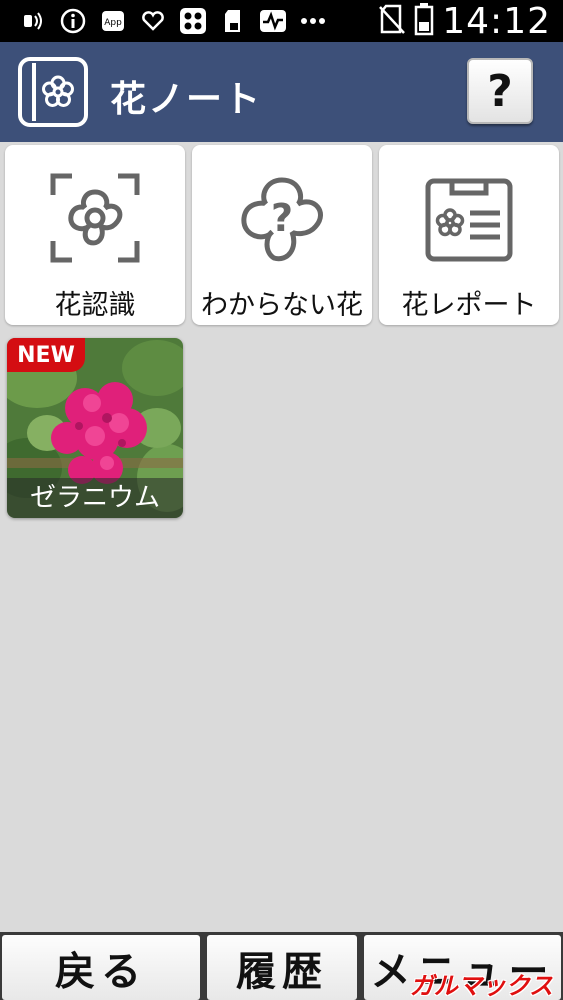  Describe the element at coordinates (281, 92) in the screenshot. I see `app-header: 花ノート ?` at that location.